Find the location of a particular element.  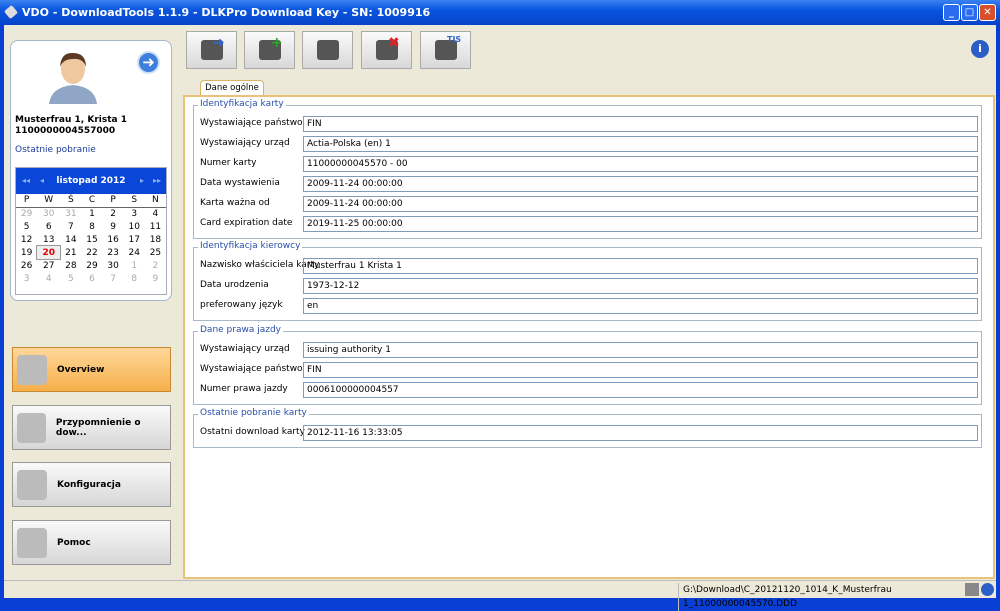

card-list-button is located at coordinates (327, 50).